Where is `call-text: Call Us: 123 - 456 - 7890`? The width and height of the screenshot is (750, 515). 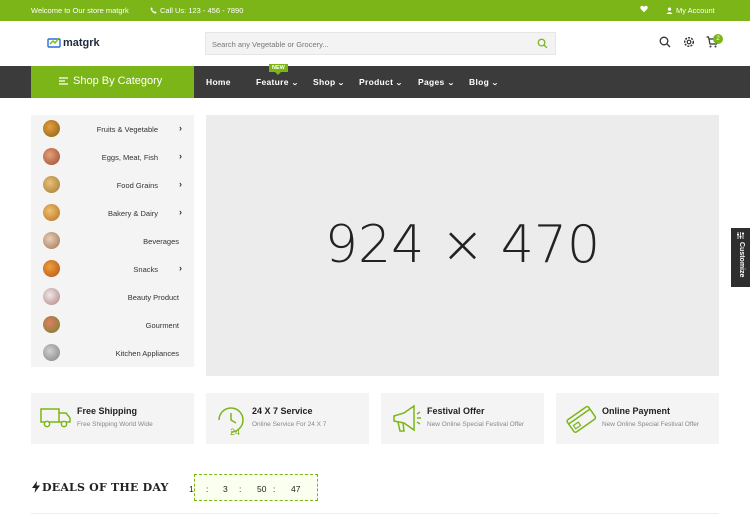
call-text: Call Us: 123 - 456 - 7890 is located at coordinates (202, 10).